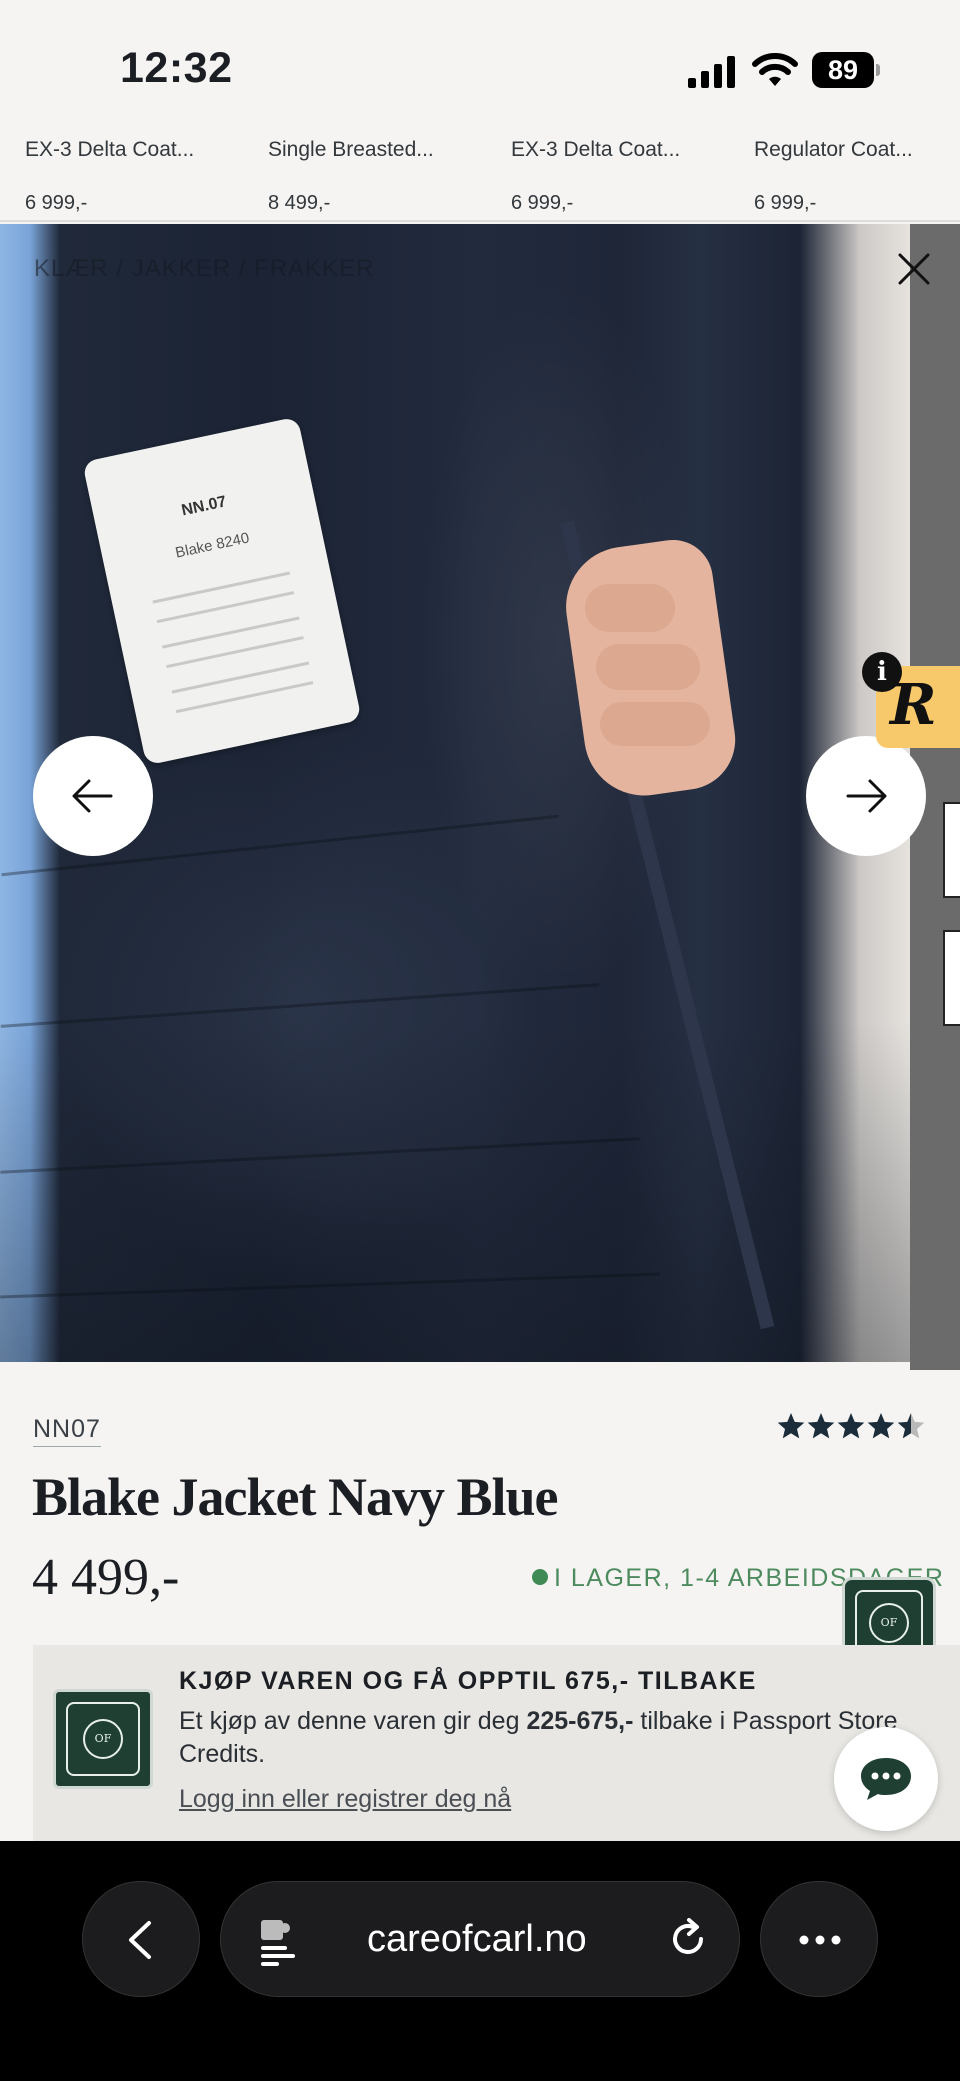 Image resolution: width=960 pixels, height=2081 pixels. I want to click on reload-icon, so click(688, 1939).